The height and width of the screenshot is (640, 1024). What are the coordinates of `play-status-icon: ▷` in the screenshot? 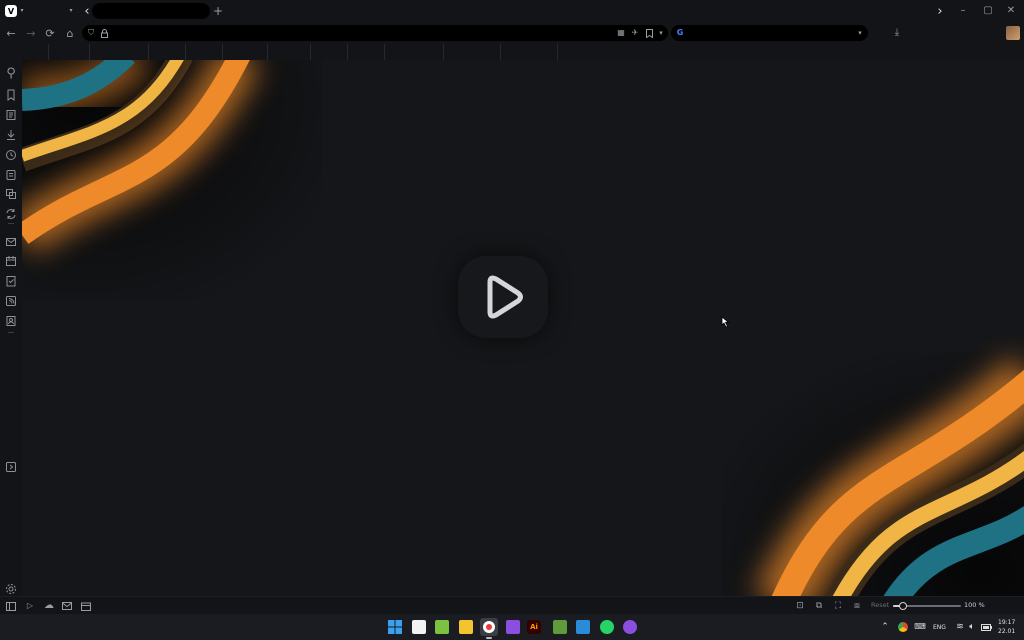 It's located at (30, 606).